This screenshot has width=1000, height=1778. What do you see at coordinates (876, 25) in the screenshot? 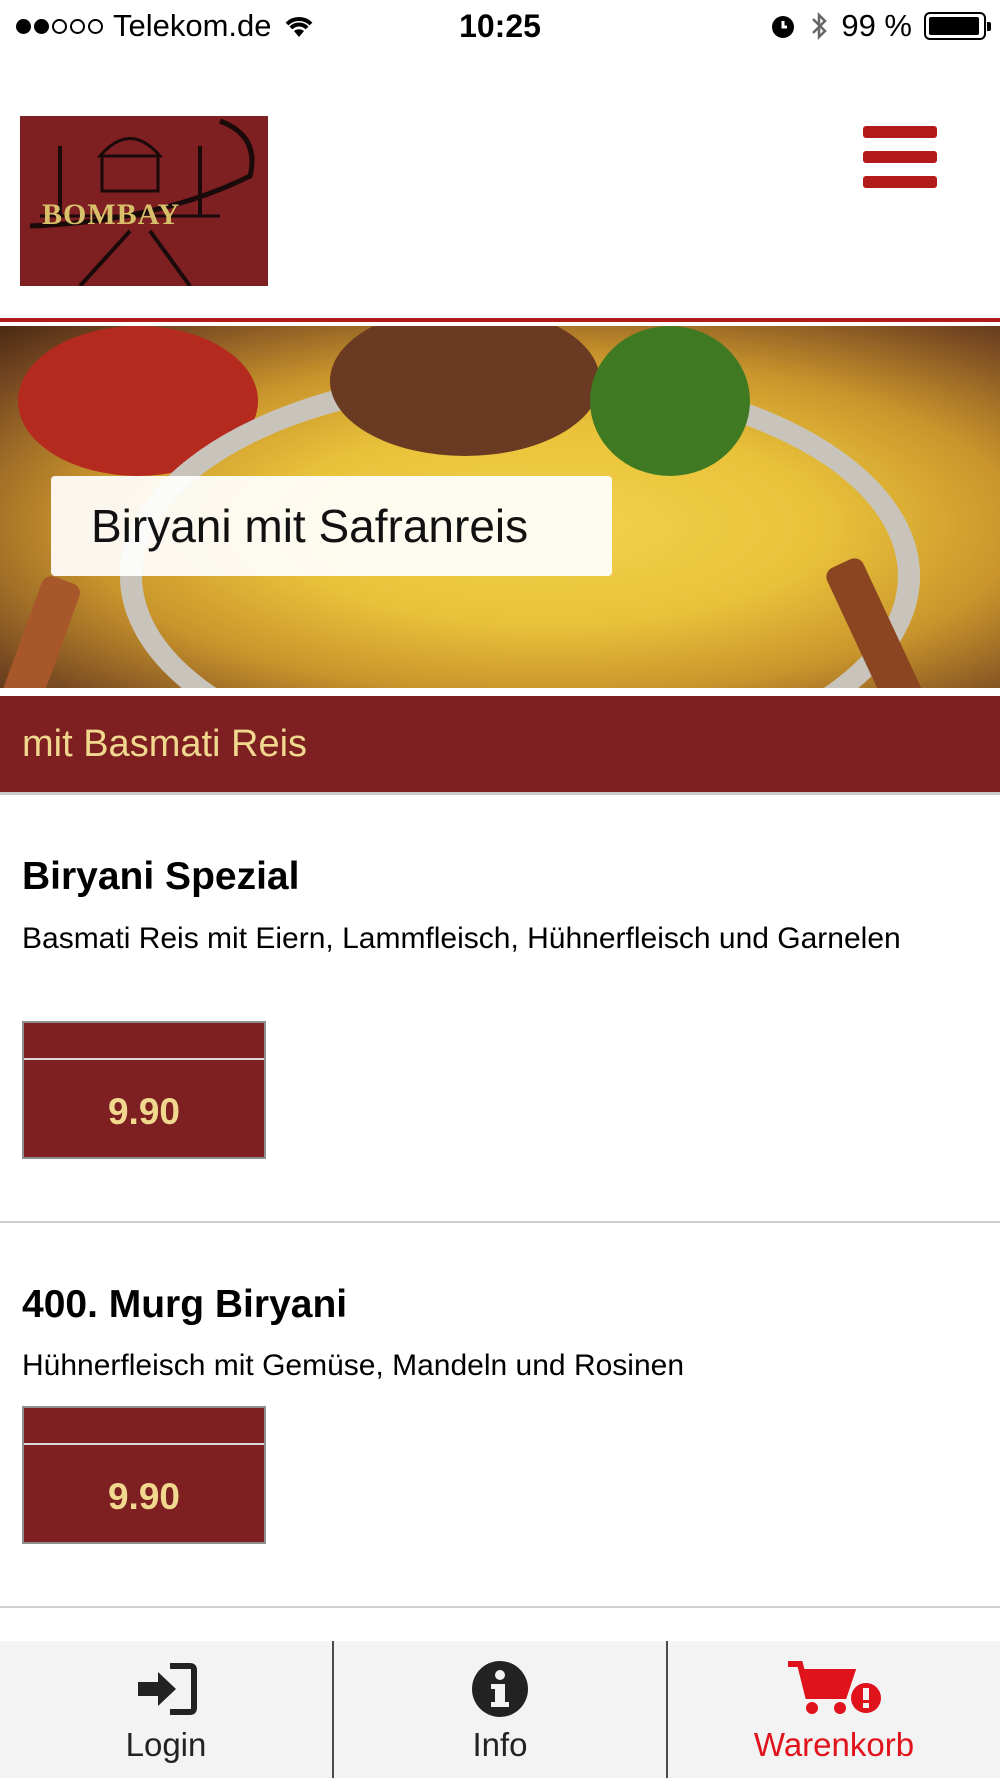
I see `battery-percent: 99 %` at bounding box center [876, 25].